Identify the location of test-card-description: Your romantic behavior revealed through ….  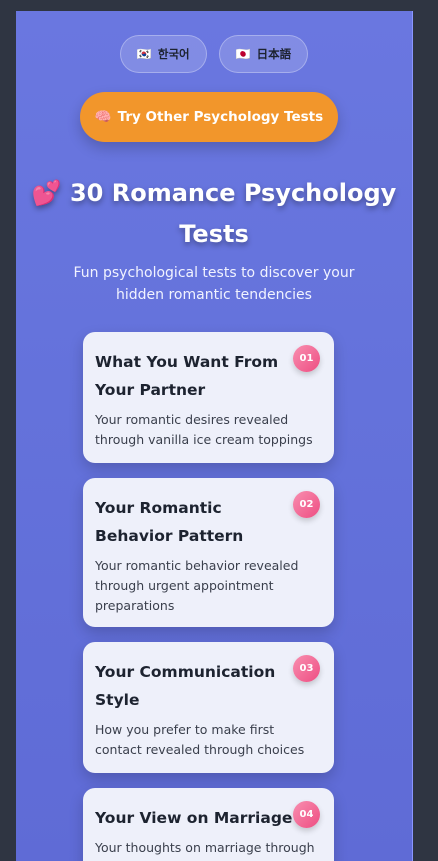
(197, 585).